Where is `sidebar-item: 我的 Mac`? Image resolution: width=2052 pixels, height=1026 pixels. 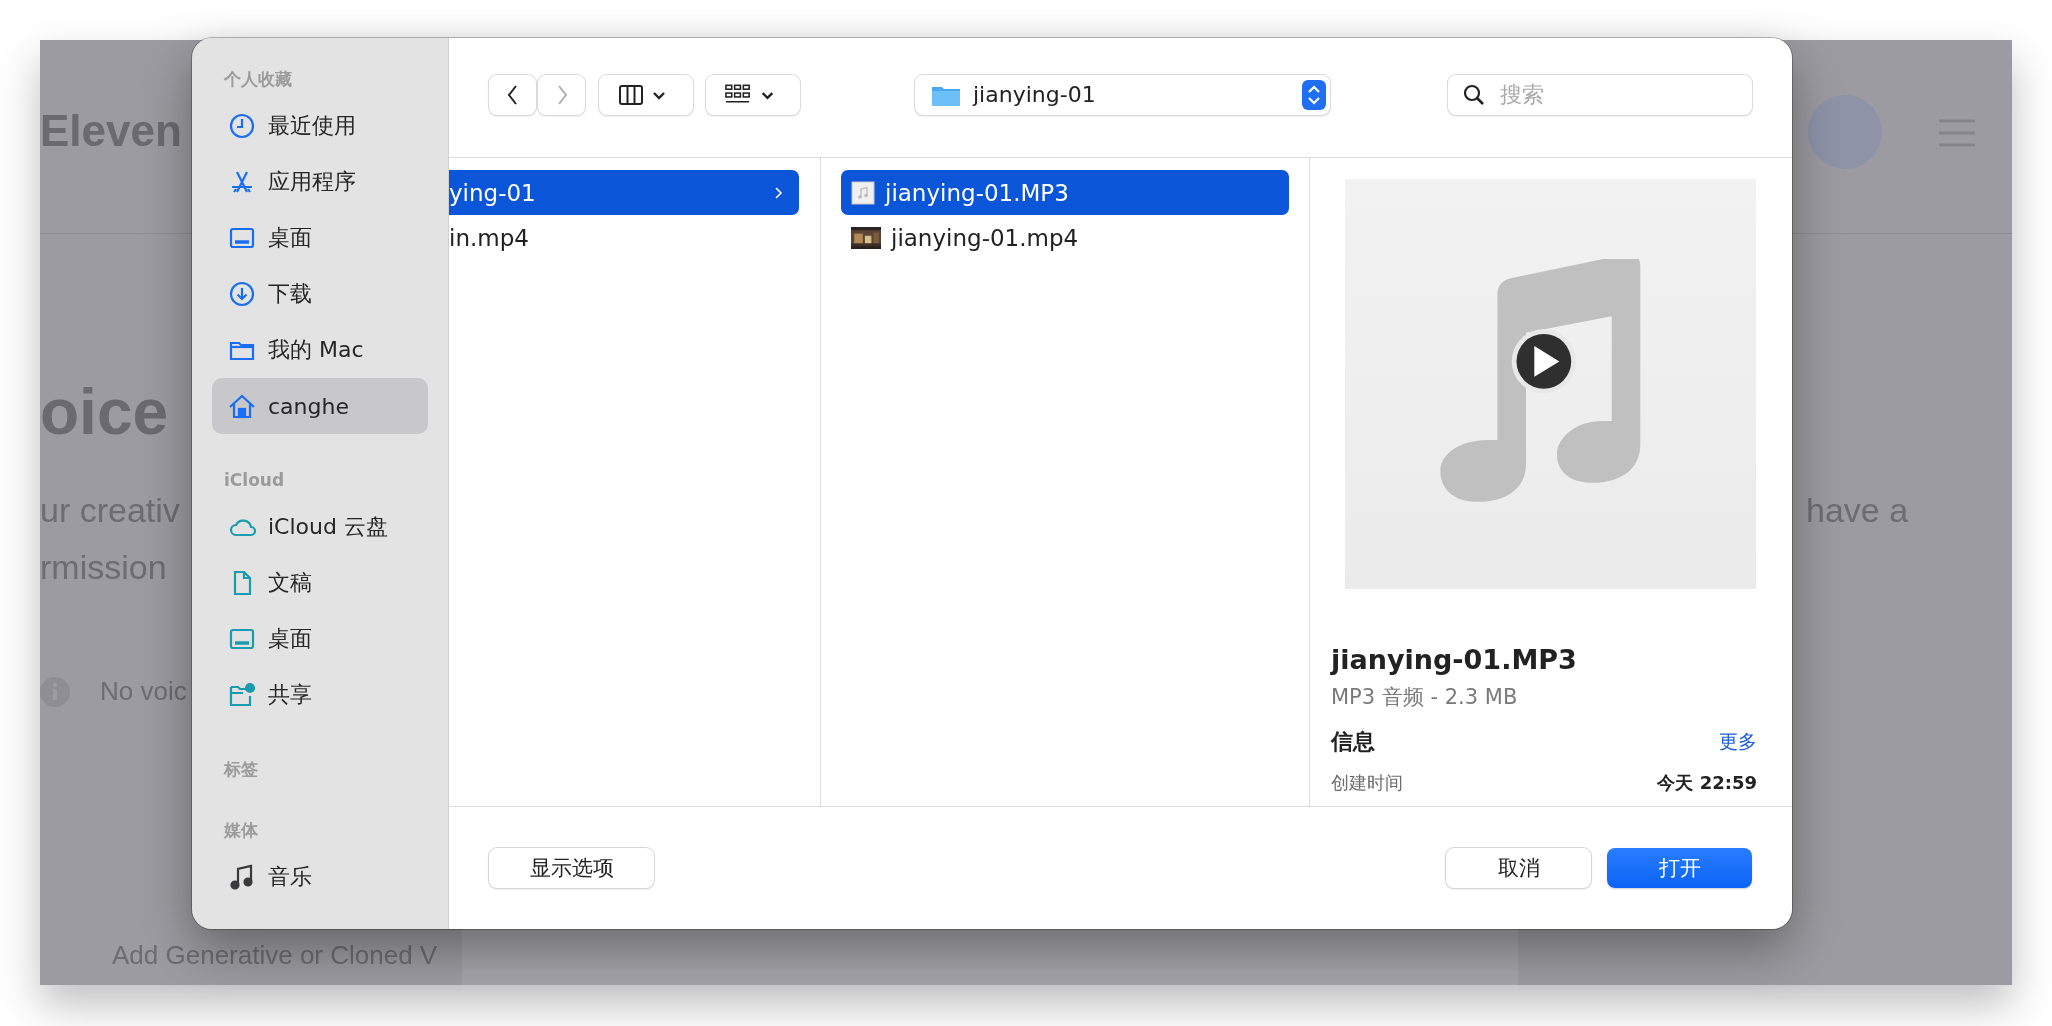
sidebar-item: 我的 Mac is located at coordinates (320, 350).